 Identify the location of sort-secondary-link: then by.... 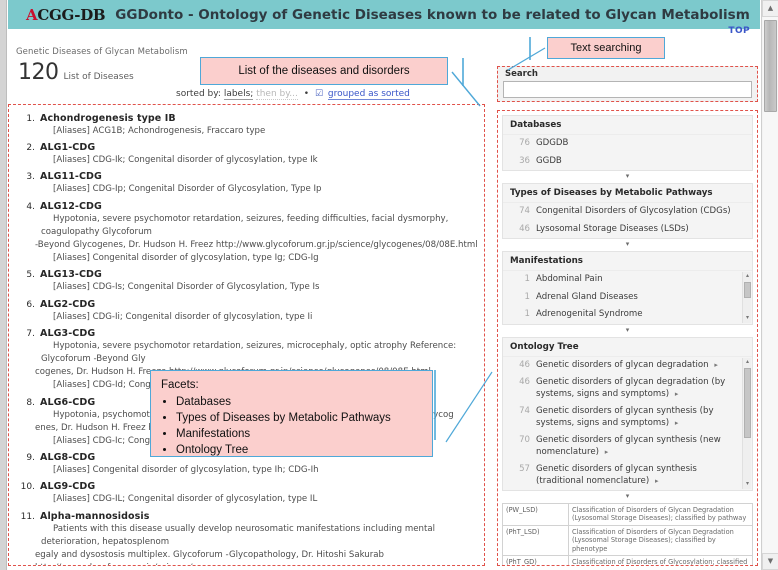
(277, 94).